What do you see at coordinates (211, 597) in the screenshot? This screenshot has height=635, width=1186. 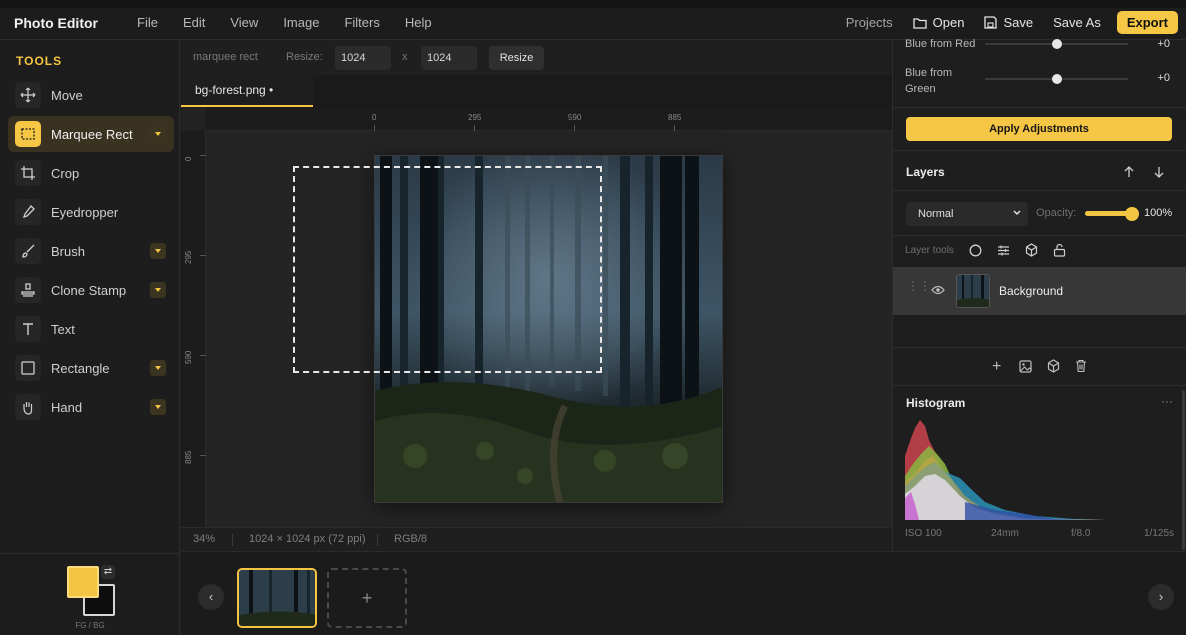 I see `filmstrip-prev-button: ‹` at bounding box center [211, 597].